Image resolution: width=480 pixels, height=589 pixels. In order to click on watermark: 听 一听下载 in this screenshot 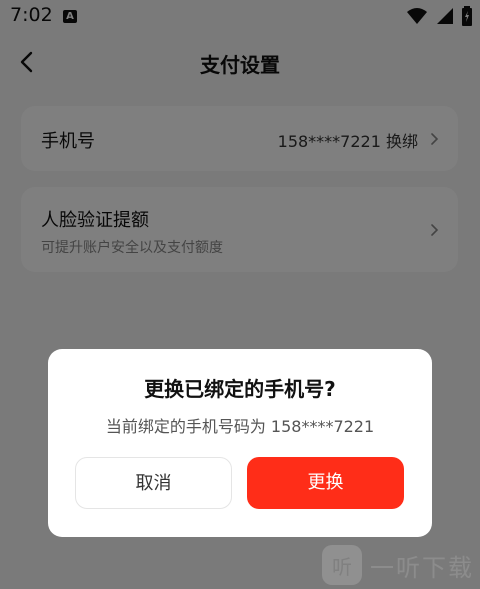, I will do `click(398, 565)`.